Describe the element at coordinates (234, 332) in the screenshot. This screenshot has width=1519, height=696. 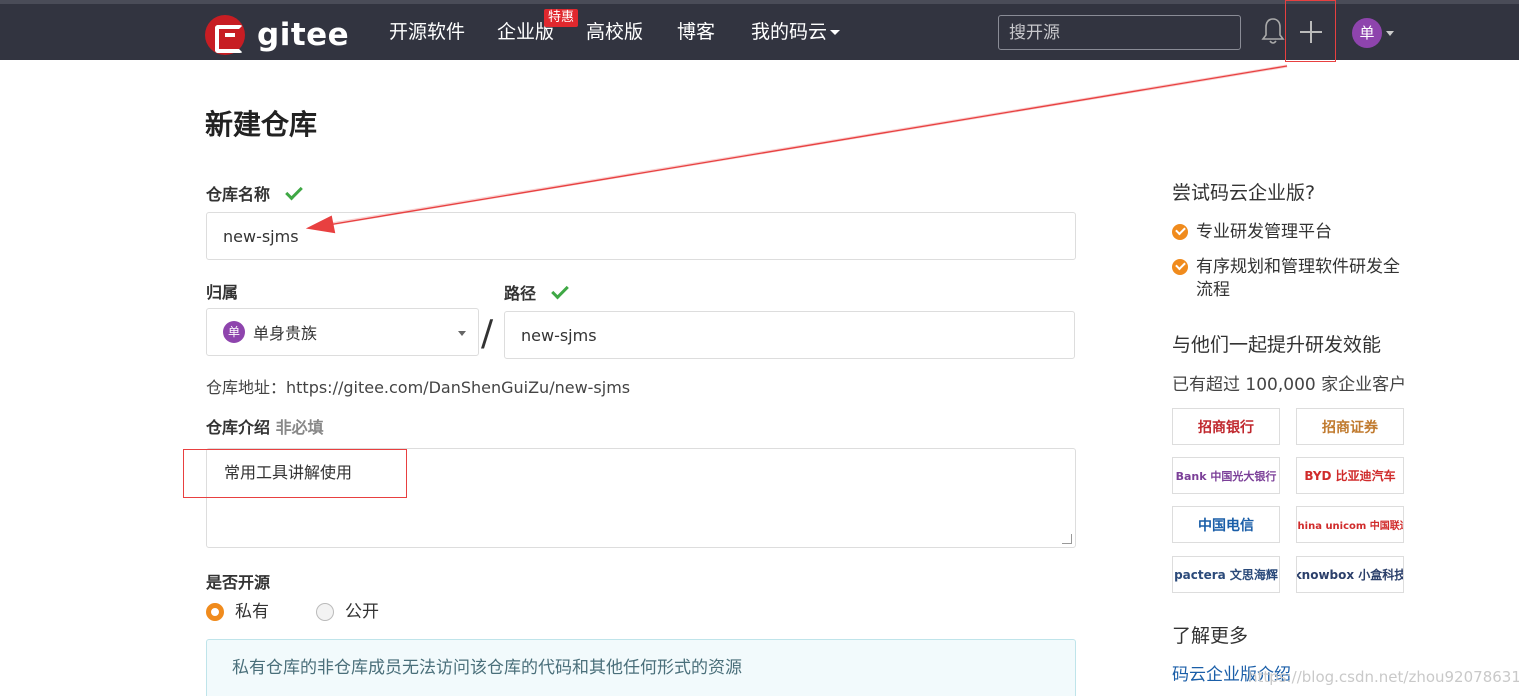
I see `owner-avatar: 单` at that location.